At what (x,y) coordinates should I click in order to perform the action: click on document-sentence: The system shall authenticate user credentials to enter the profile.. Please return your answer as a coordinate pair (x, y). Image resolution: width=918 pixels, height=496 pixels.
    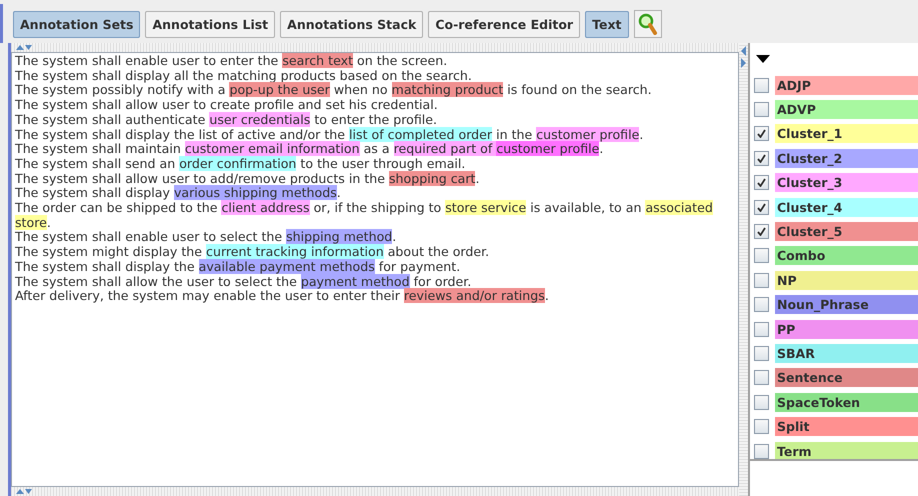
    Looking at the image, I should click on (226, 120).